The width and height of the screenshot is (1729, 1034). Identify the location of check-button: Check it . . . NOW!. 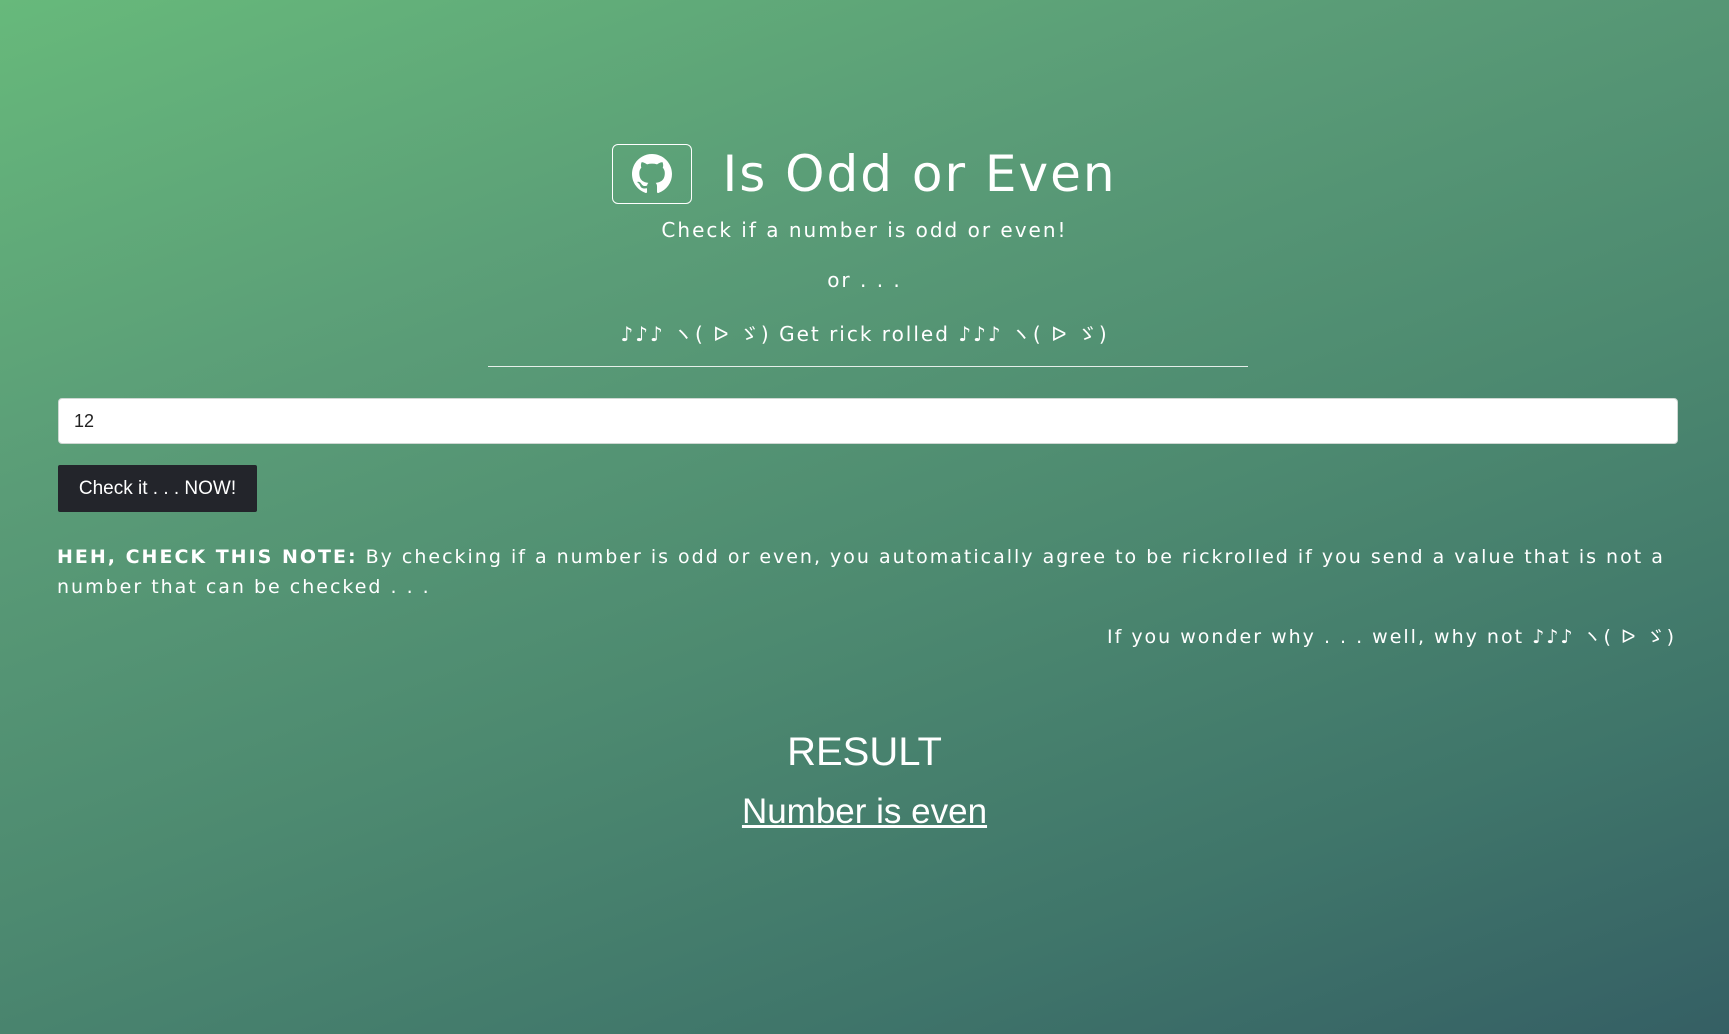
(157, 488).